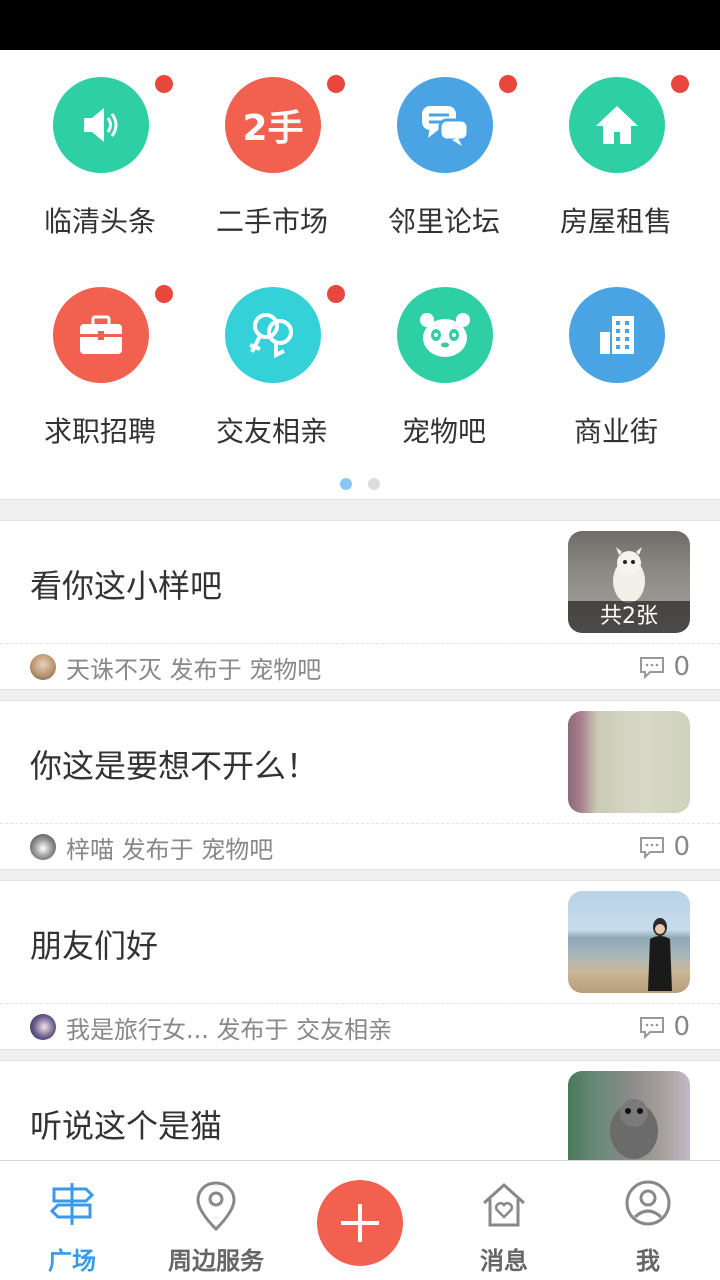  Describe the element at coordinates (273, 125) in the screenshot. I see `second-hand-icon: 2手` at that location.